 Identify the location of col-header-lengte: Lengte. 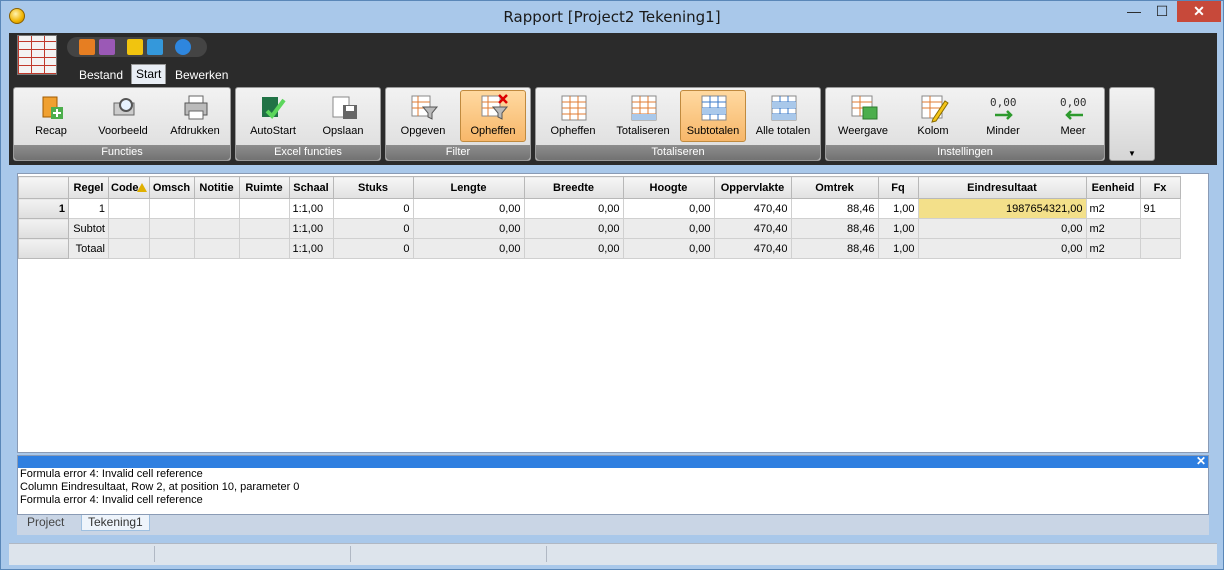
(468, 187).